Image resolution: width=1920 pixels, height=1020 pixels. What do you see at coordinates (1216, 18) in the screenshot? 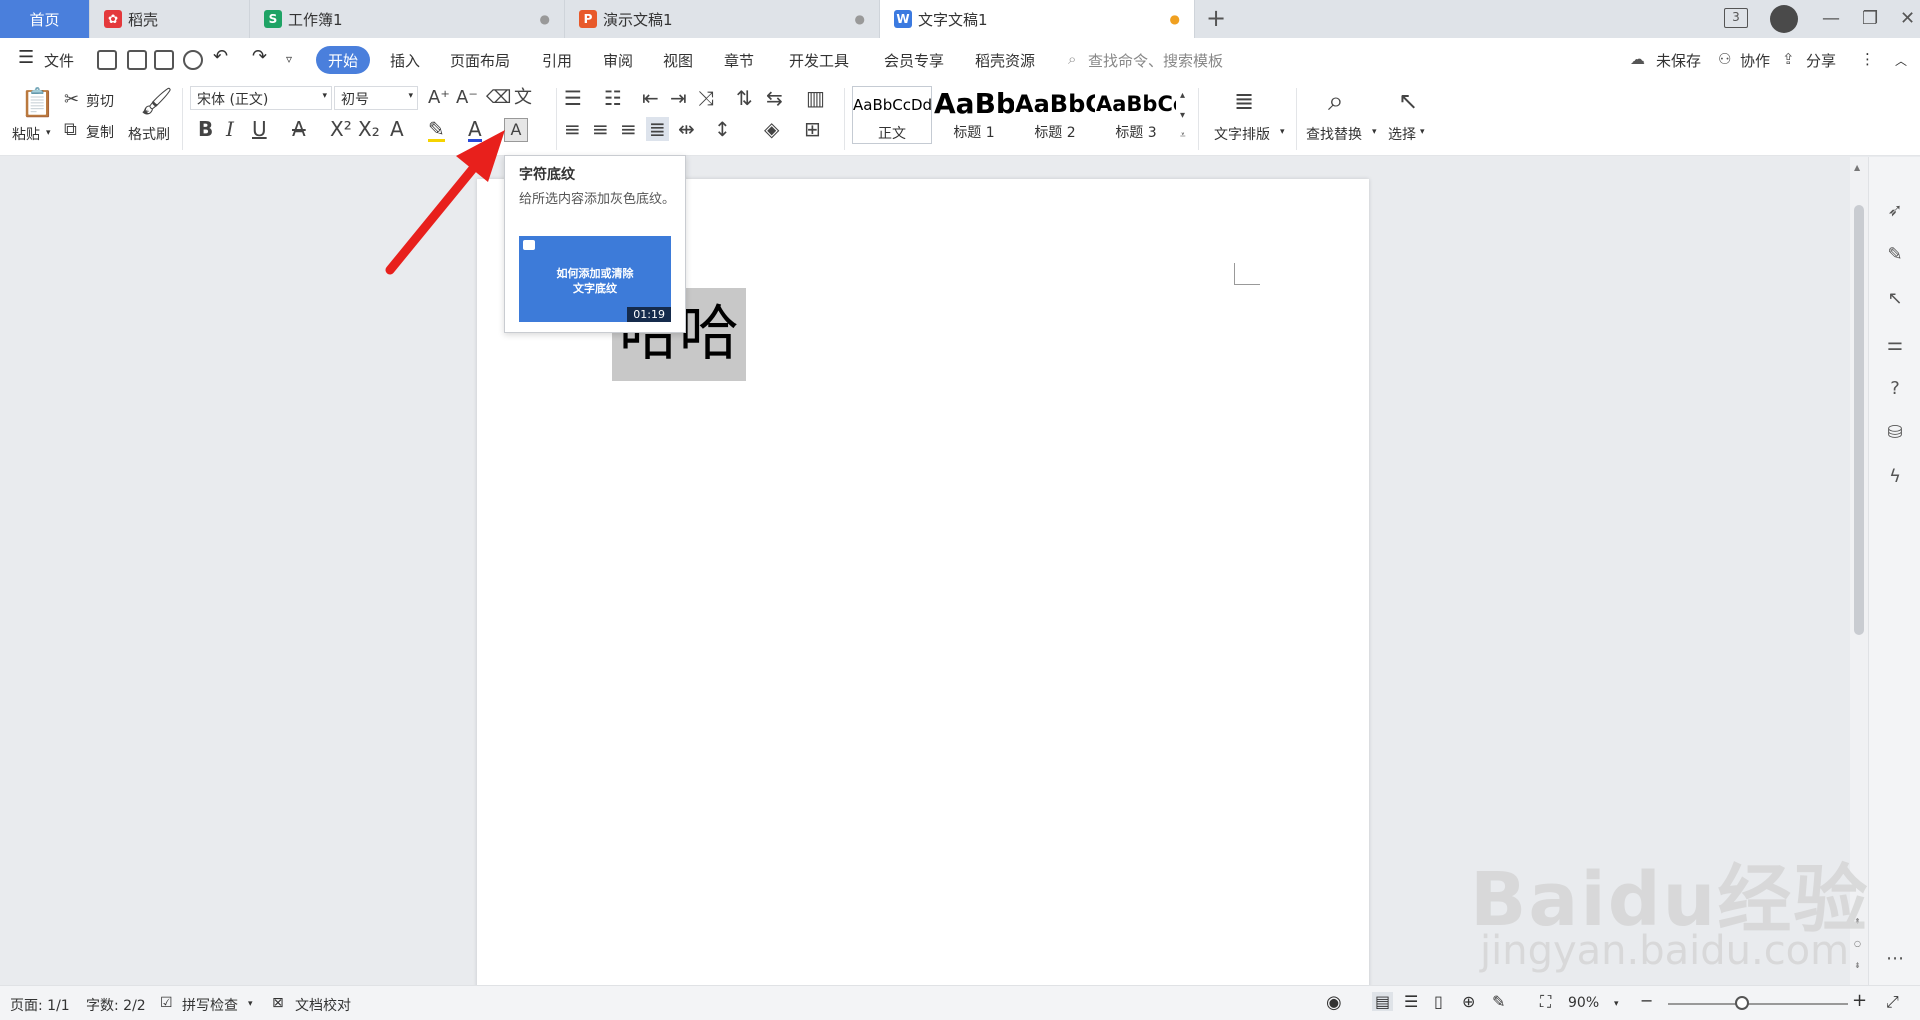
I see `new-tab-button: +` at bounding box center [1216, 18].